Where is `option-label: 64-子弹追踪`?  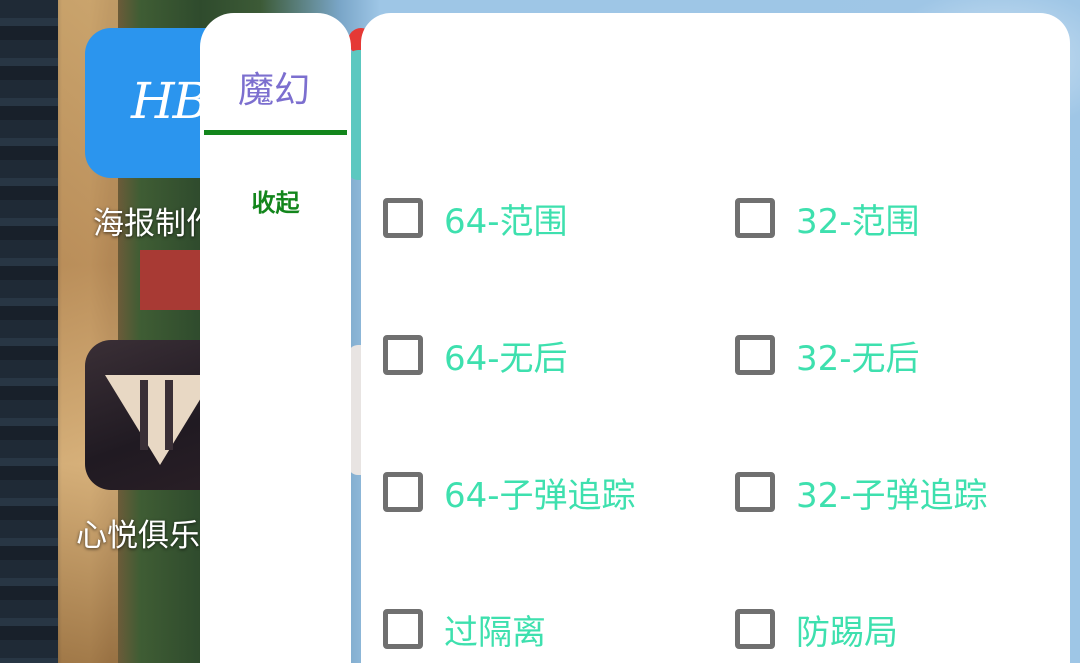
option-label: 64-子弹追踪 is located at coordinates (540, 495).